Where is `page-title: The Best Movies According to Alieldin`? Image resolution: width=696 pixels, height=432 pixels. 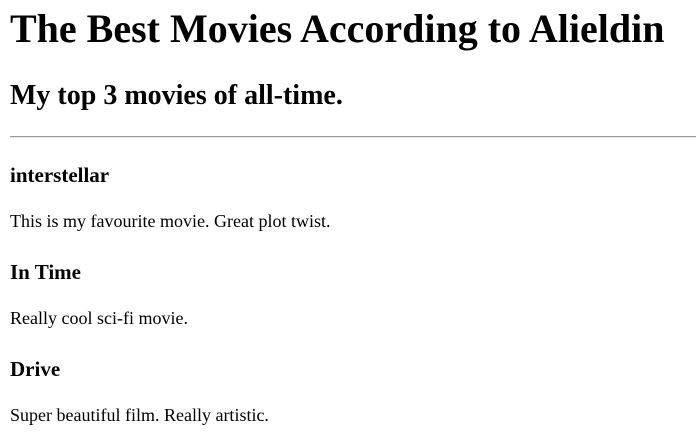 page-title: The Best Movies According to Alieldin is located at coordinates (337, 28).